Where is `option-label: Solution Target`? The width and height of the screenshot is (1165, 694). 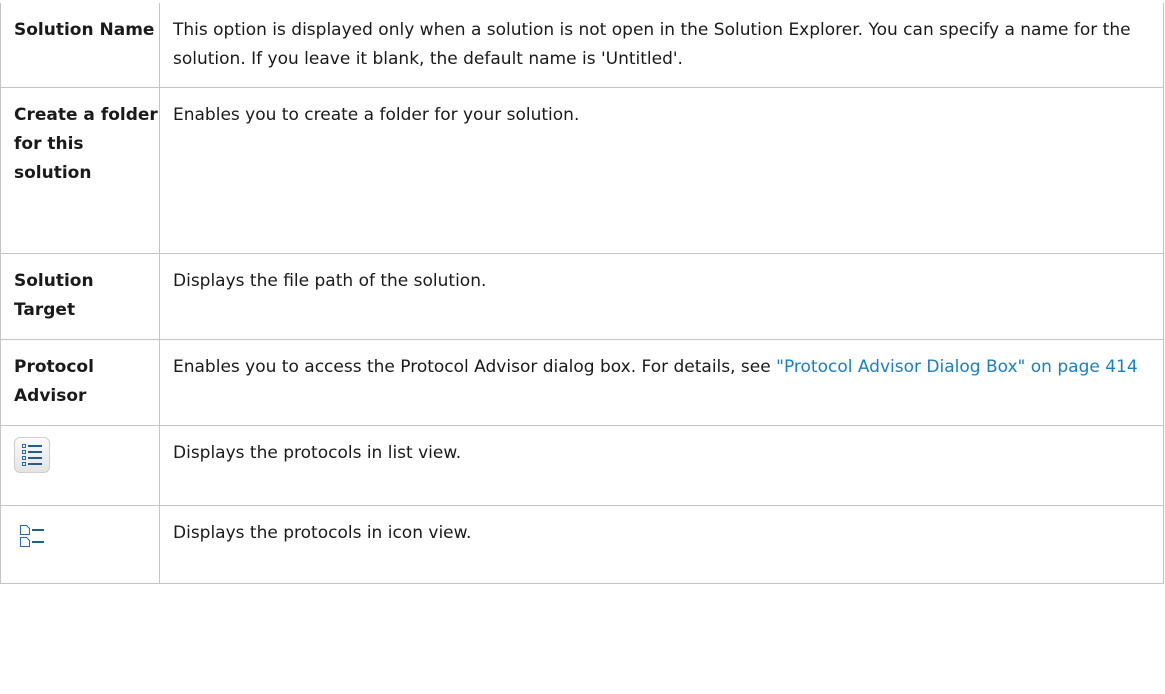 option-label: Solution Target is located at coordinates (80, 296).